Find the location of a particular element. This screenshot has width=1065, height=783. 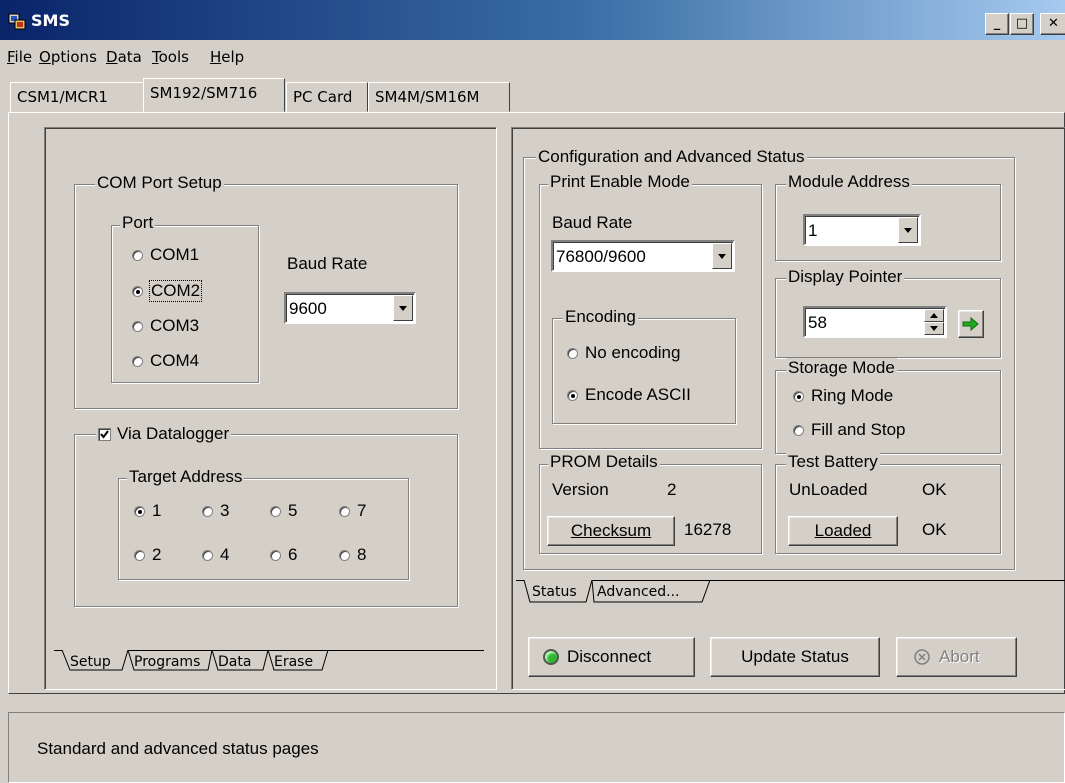

port-legend: Port is located at coordinates (138, 223).